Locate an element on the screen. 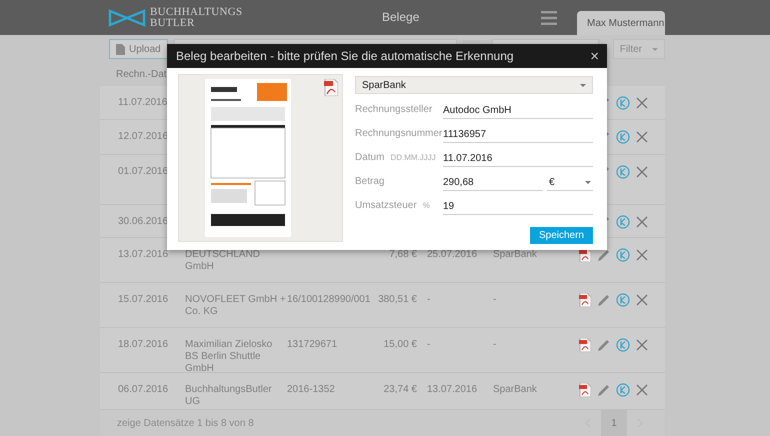 The width and height of the screenshot is (770, 436). table-row: 18.07.2016 Maximilian Zielosko BS Berlin Shuttle GmbH 131729671 15,00 € - - is located at coordinates (382, 350).